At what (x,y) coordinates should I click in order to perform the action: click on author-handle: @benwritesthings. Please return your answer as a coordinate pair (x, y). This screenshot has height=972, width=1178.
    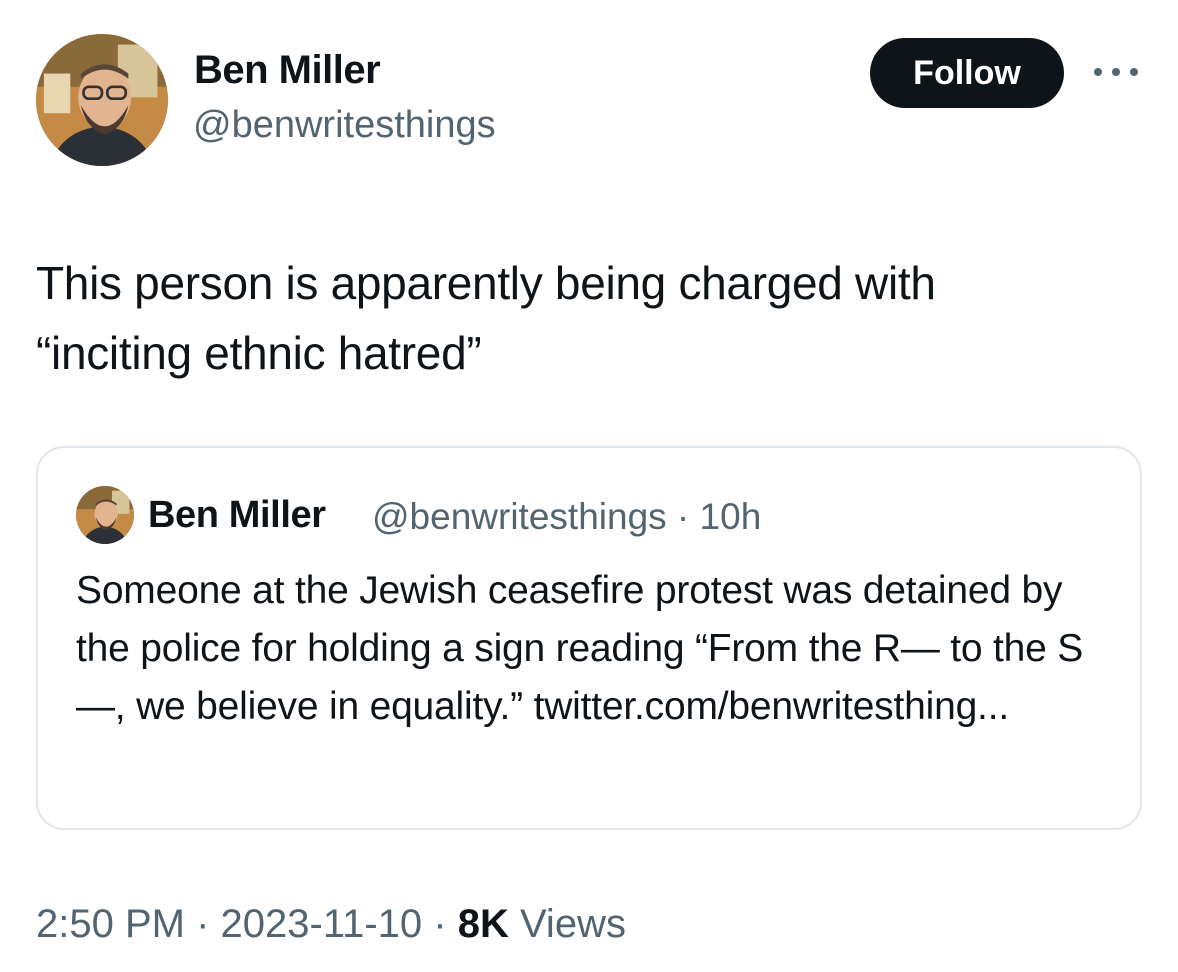
    Looking at the image, I should click on (344, 125).